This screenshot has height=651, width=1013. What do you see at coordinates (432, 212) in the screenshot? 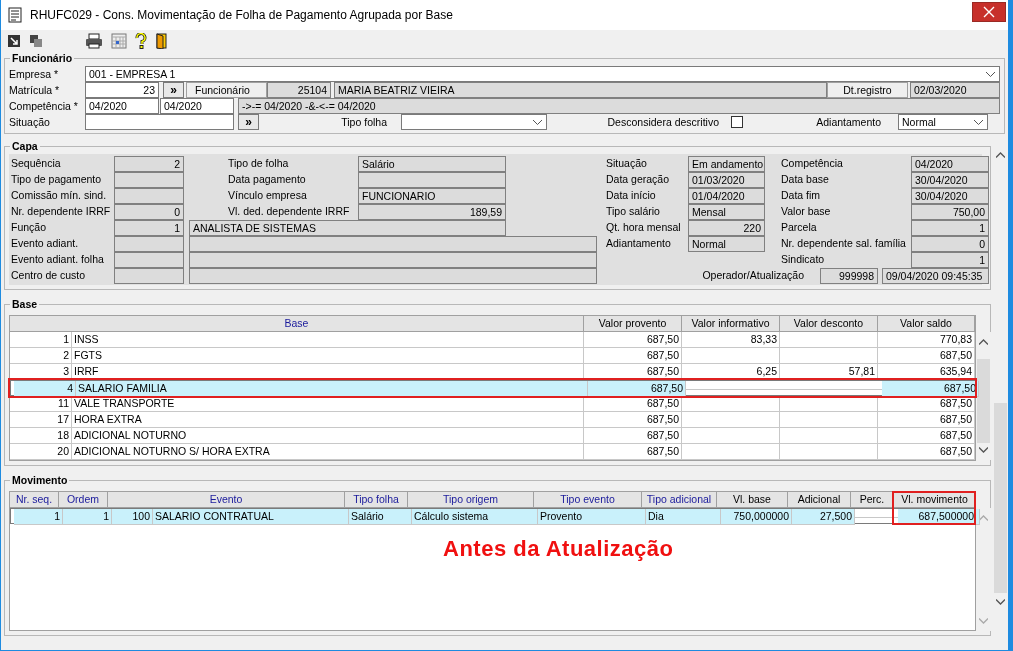
I see `readonly-field: 189,59` at bounding box center [432, 212].